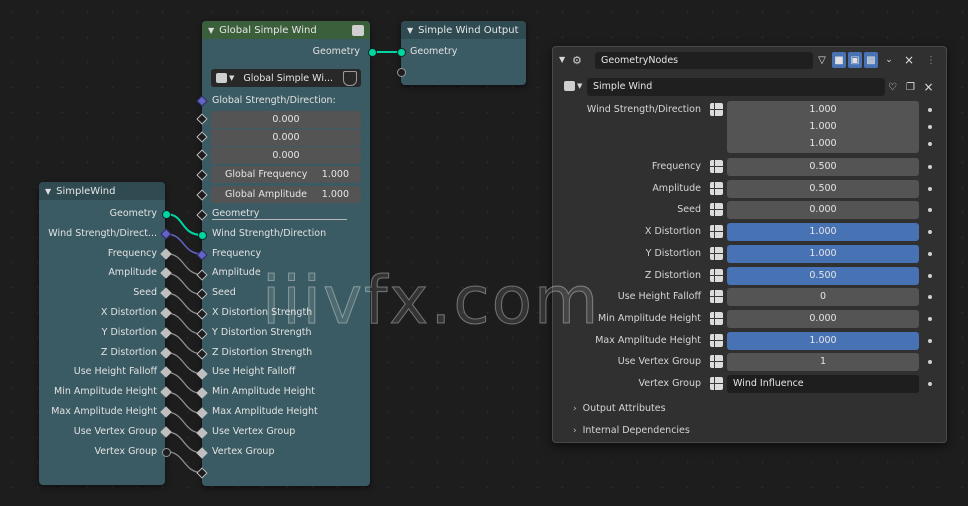 Image resolution: width=968 pixels, height=506 pixels. What do you see at coordinates (704, 60) in the screenshot?
I see `modifier-name-field: GeometryNodes` at bounding box center [704, 60].